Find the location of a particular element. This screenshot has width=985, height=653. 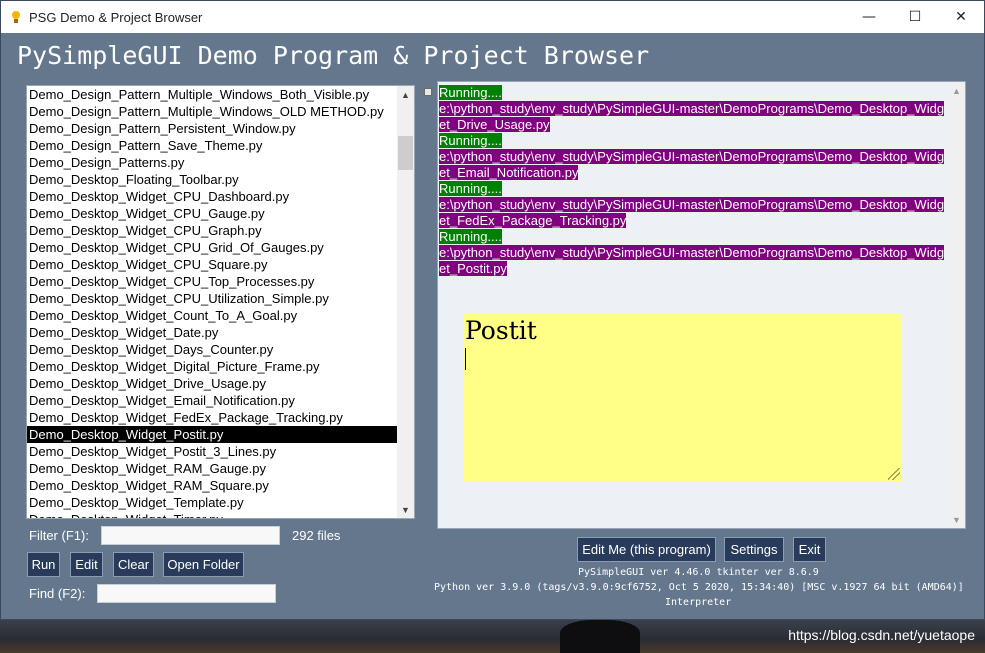

find-input is located at coordinates (186, 593).